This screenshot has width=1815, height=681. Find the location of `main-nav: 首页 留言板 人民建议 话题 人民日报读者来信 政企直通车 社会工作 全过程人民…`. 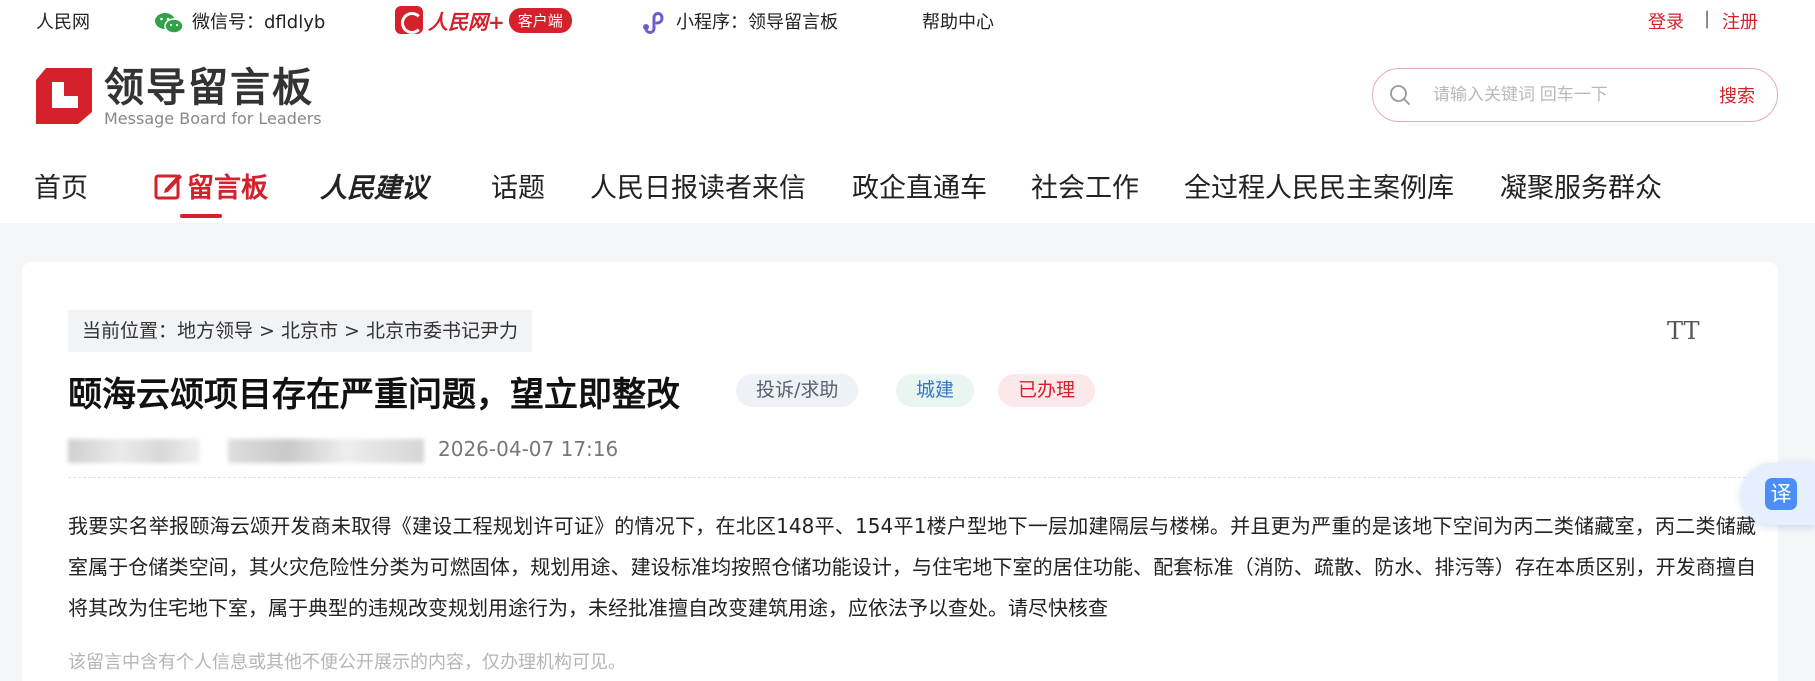

main-nav: 首页 留言板 人民建议 话题 人民日报读者来信 政企直通车 社会工作 全过程人民… is located at coordinates (907, 192).